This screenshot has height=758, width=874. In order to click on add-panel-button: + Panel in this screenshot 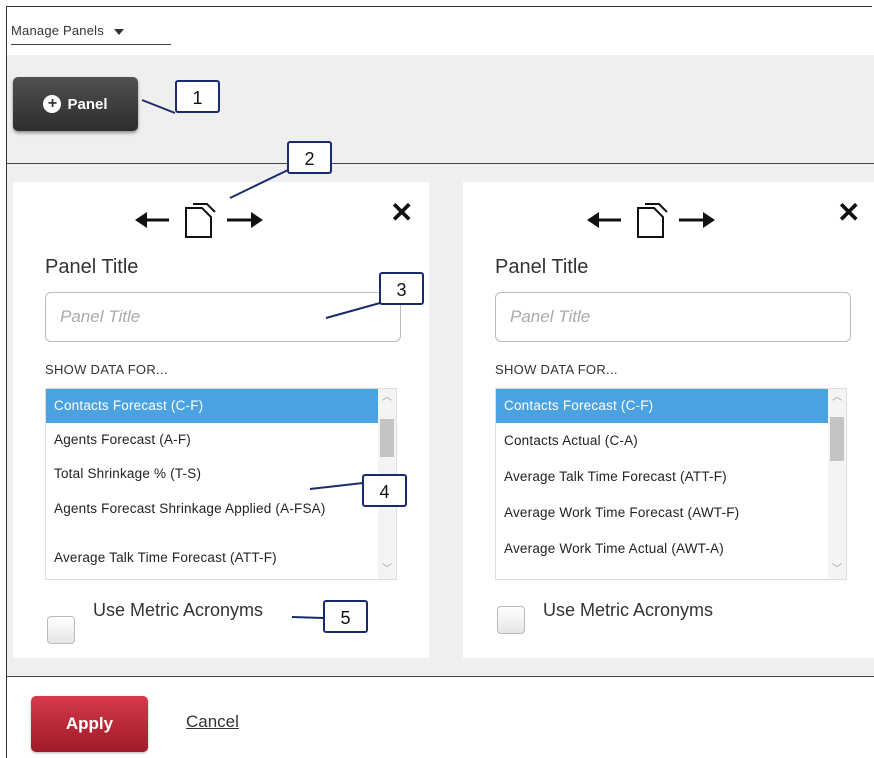, I will do `click(75, 104)`.